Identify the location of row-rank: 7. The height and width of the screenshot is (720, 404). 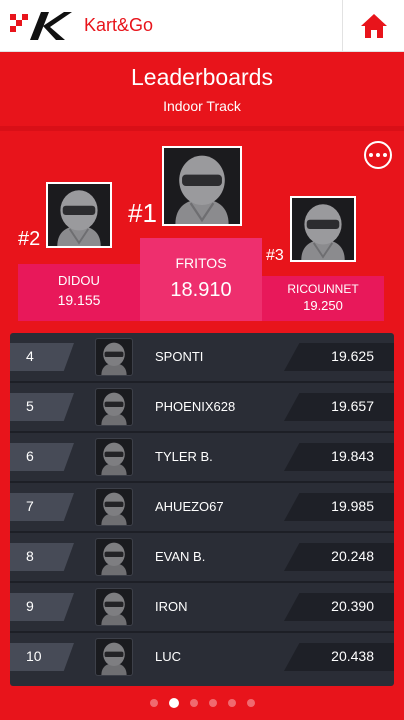
(30, 506).